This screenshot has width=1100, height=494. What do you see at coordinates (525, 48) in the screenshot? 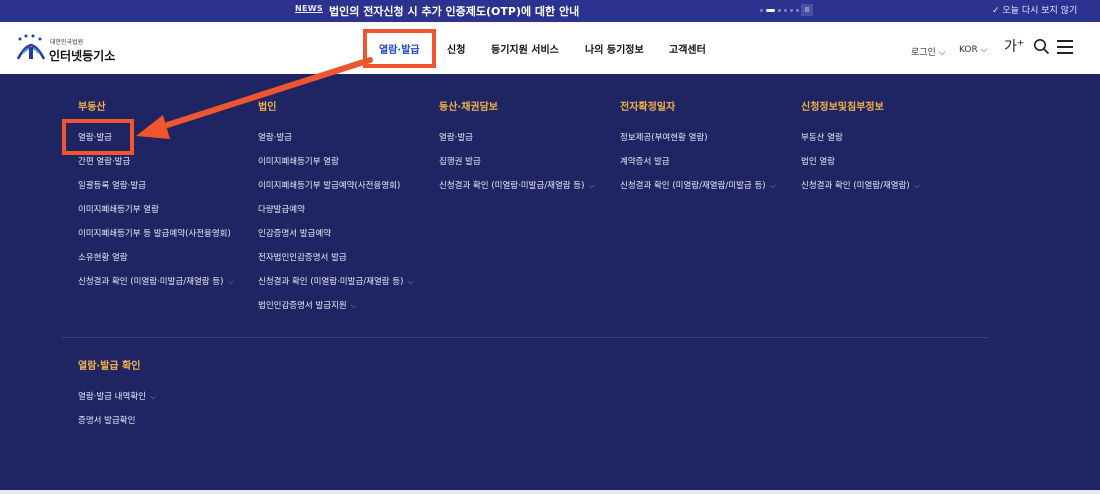
I see `nav-support-service: 등기지원 서비스` at bounding box center [525, 48].